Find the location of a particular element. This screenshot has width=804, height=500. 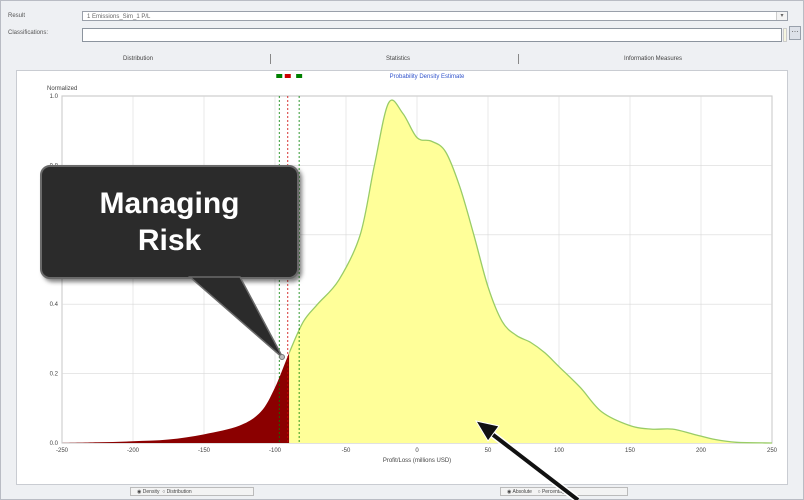

result-value: 1 Emissions_Sim_1 P/L is located at coordinates (119, 17).